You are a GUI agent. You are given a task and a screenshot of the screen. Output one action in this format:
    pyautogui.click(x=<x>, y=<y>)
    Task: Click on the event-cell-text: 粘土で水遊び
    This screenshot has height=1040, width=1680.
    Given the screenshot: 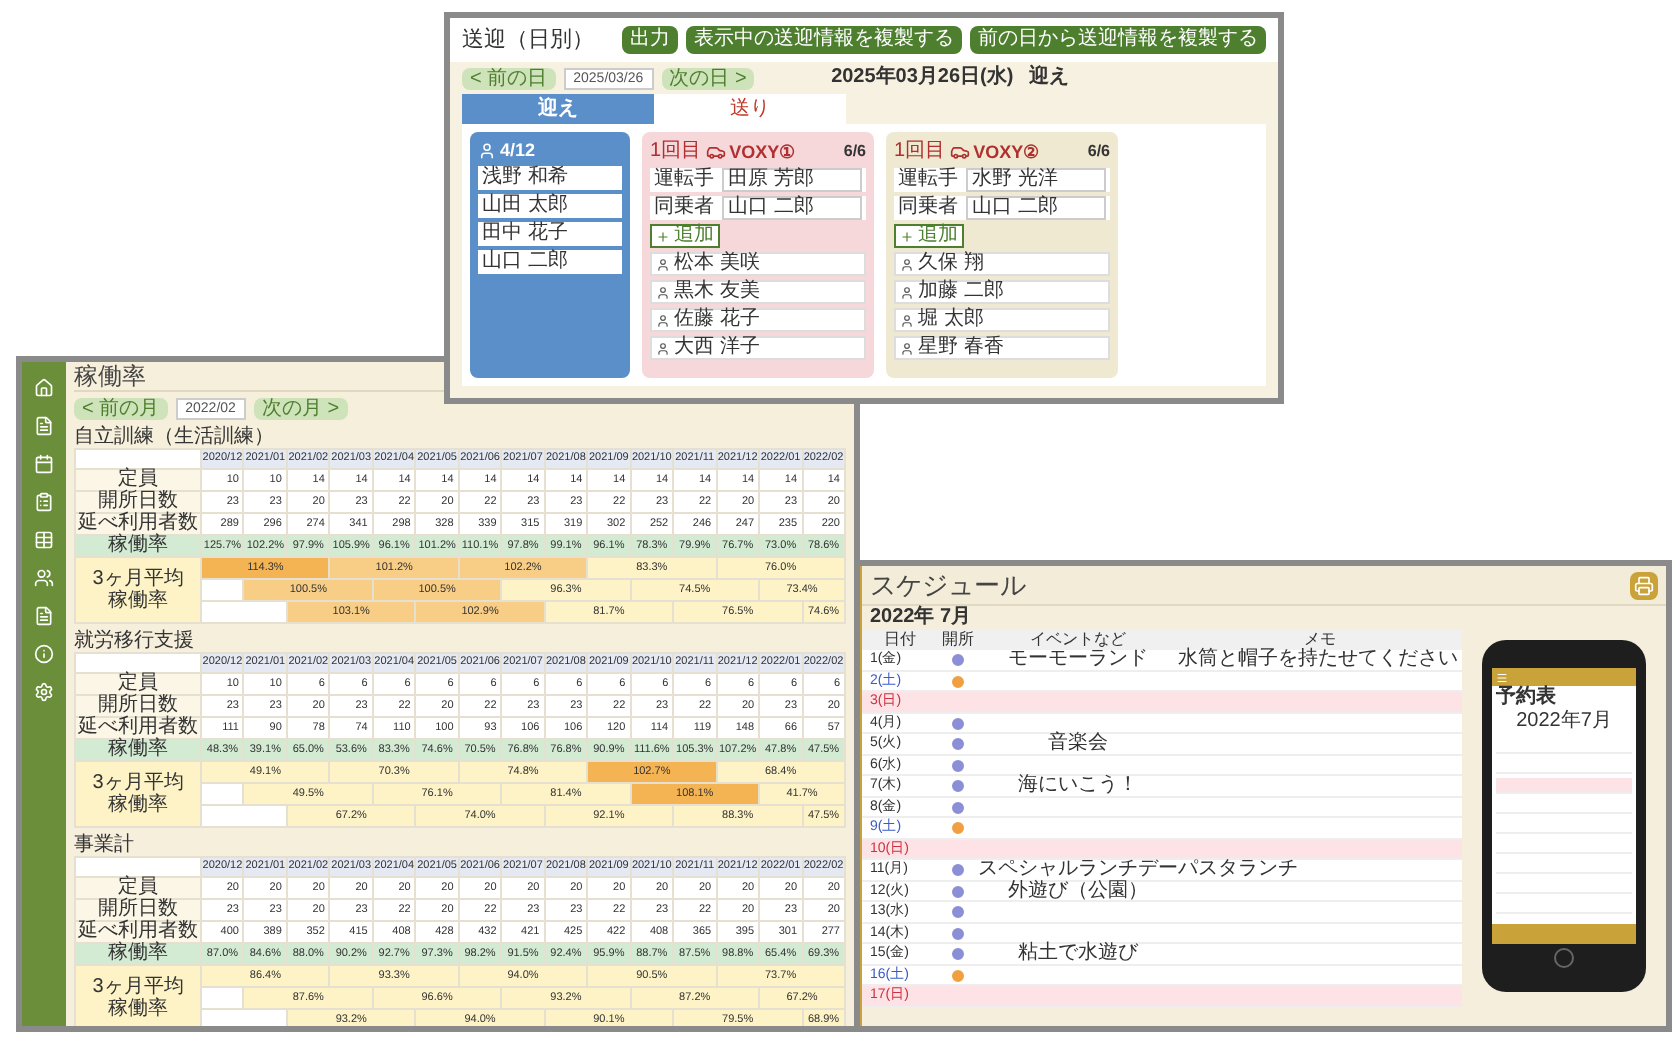 What is the action you would take?
    pyautogui.click(x=1078, y=954)
    